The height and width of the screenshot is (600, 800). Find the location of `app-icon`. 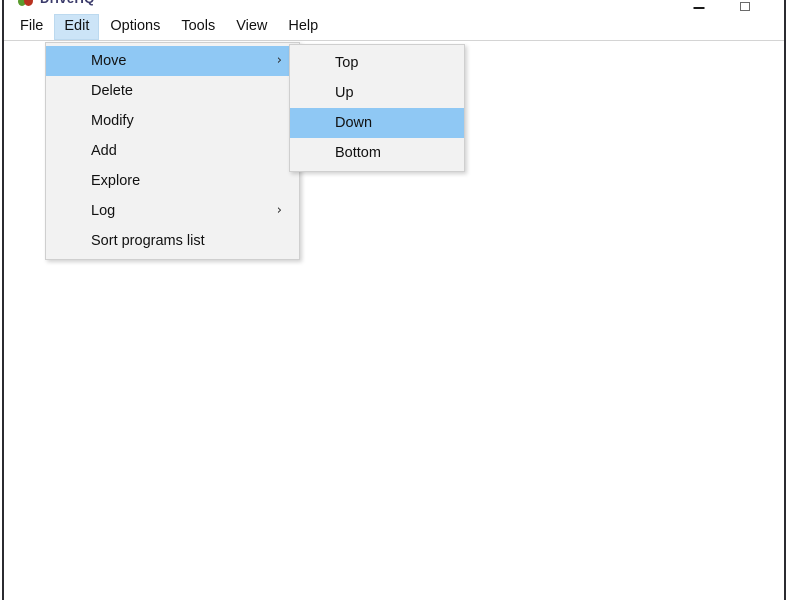

app-icon is located at coordinates (26, 4).